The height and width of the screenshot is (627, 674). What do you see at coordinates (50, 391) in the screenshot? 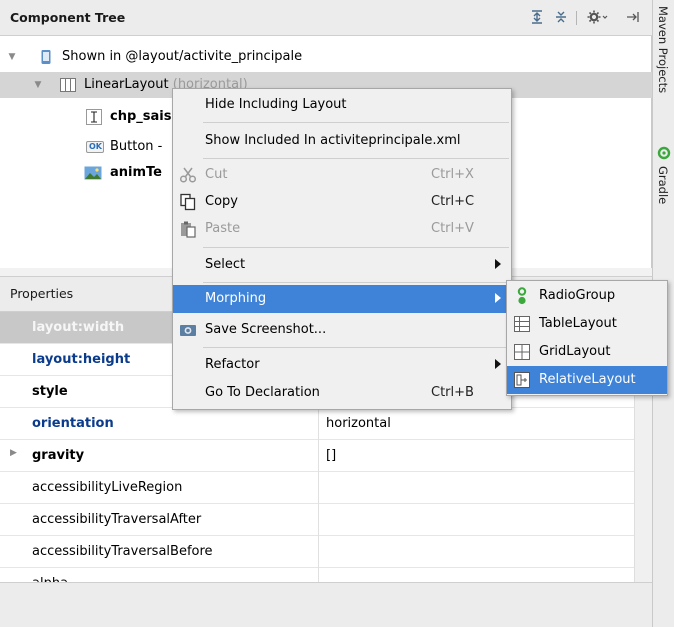
I see `property-name: style` at bounding box center [50, 391].